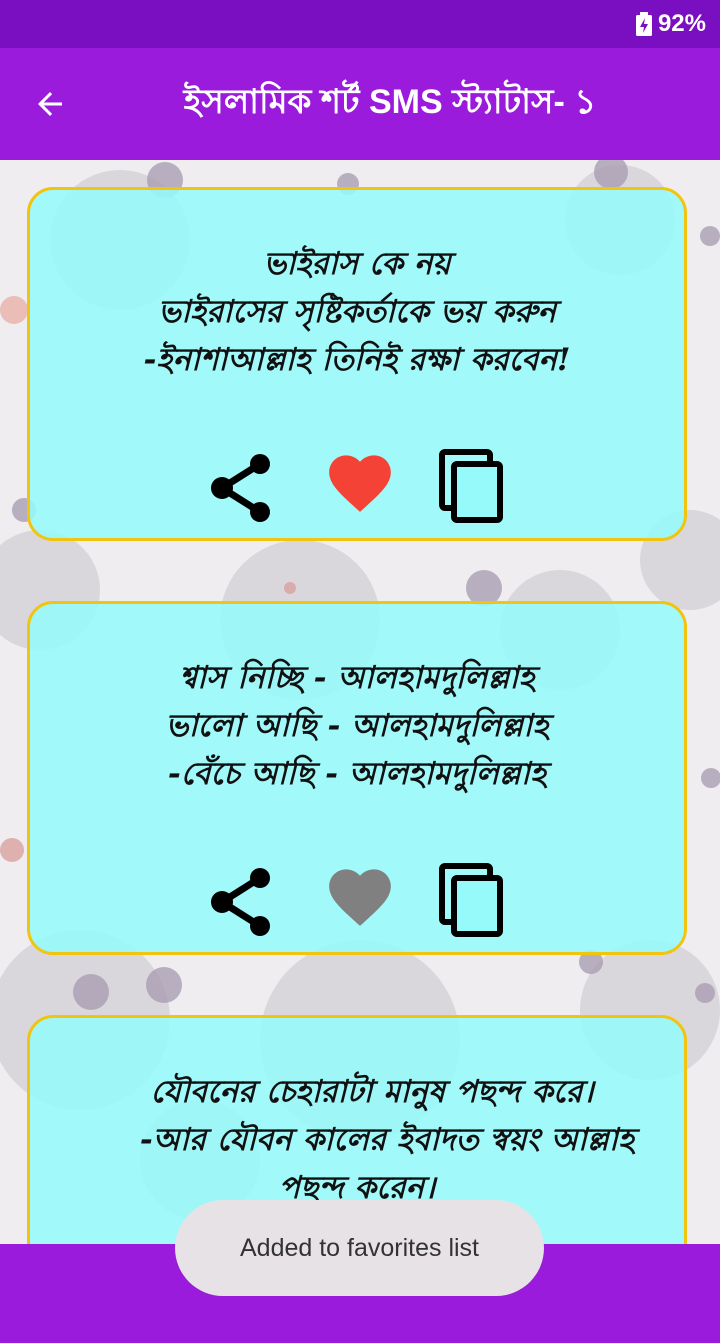 This screenshot has width=720, height=1343. Describe the element at coordinates (681, 23) in the screenshot. I see `battery-percent: 92%` at that location.